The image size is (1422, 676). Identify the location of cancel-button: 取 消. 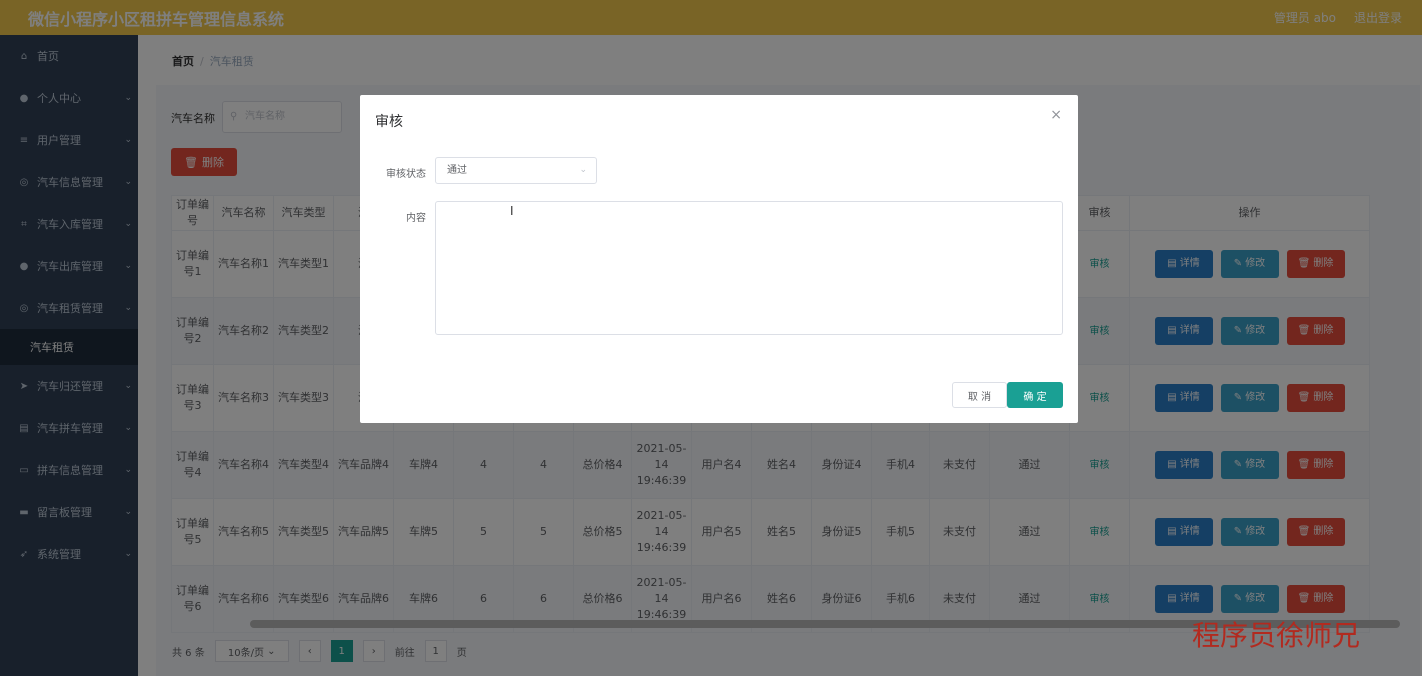
(979, 395).